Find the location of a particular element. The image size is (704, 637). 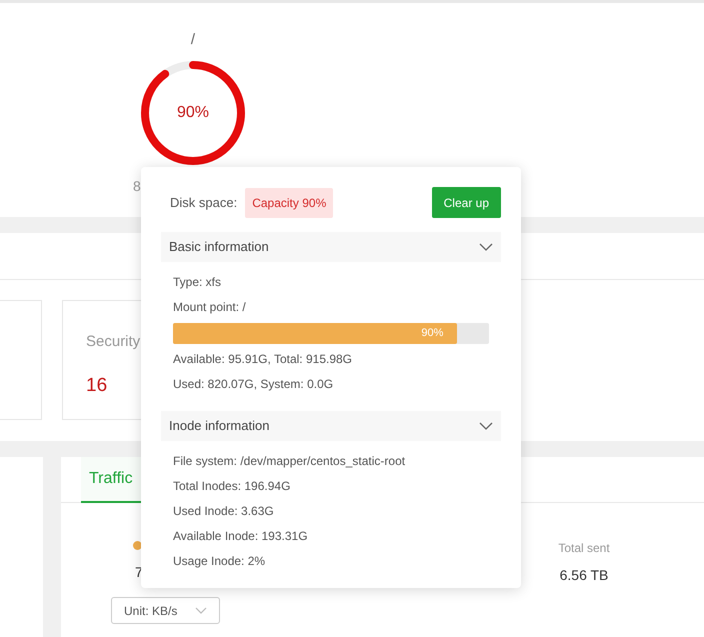

section-title: Inode information is located at coordinates (219, 426).